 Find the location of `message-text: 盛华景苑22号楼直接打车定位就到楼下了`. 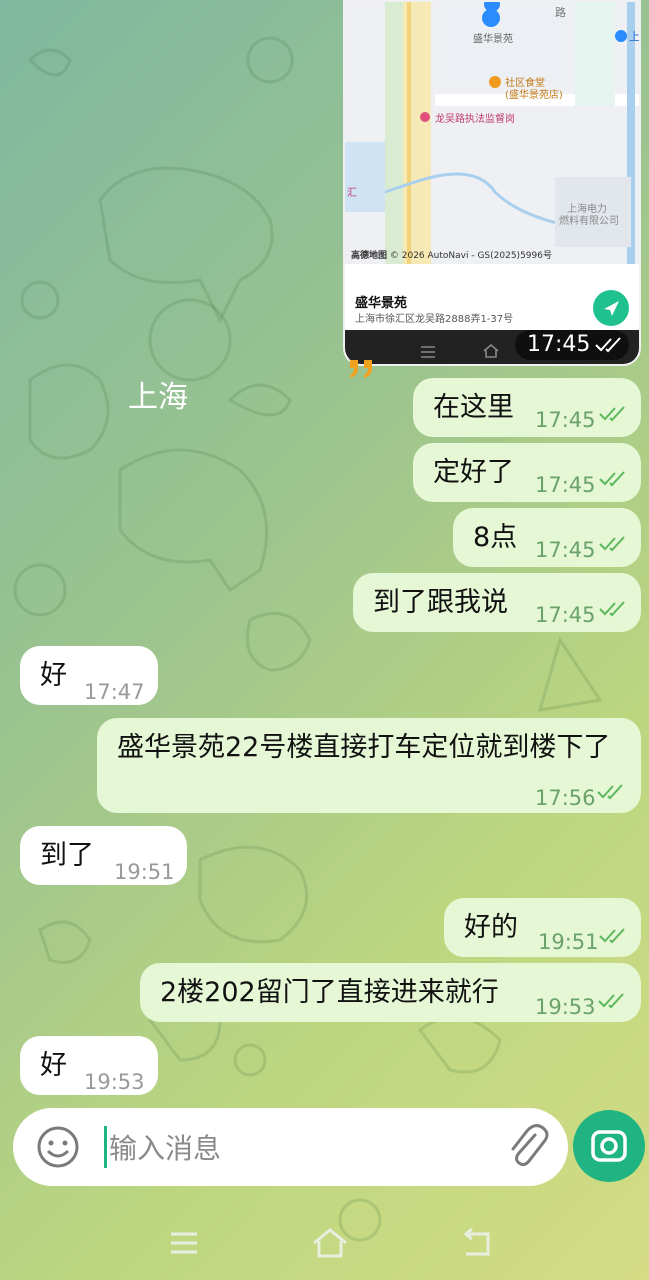

message-text: 盛华景苑22号楼直接打车定位就到楼下了 is located at coordinates (364, 747).